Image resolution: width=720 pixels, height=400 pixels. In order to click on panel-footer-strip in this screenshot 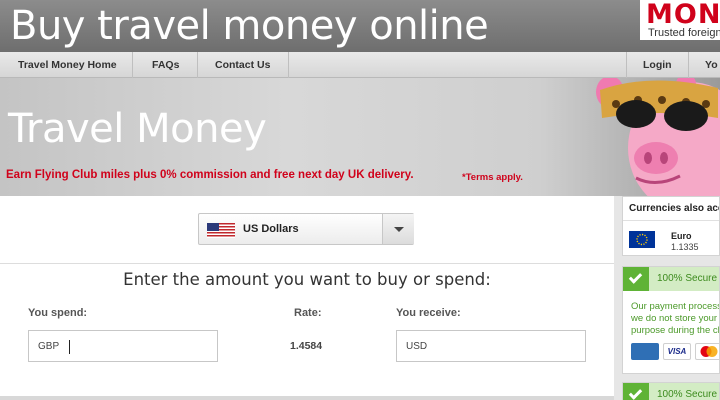, I will do `click(307, 398)`.